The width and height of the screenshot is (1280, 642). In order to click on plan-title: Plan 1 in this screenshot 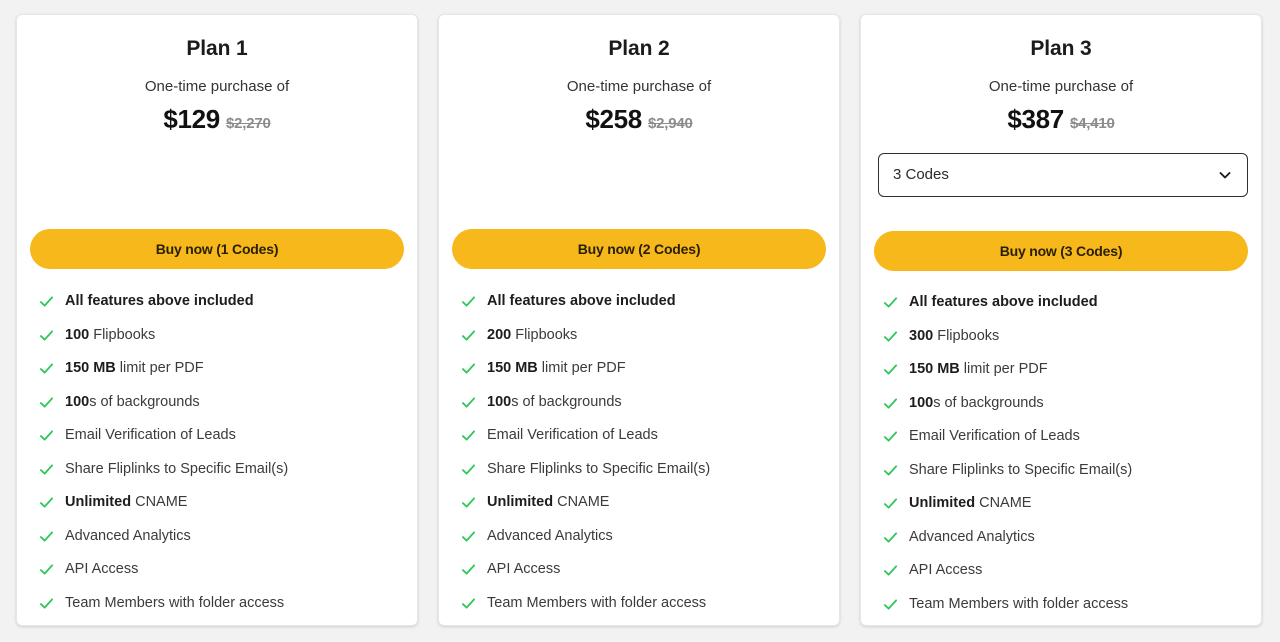, I will do `click(217, 48)`.